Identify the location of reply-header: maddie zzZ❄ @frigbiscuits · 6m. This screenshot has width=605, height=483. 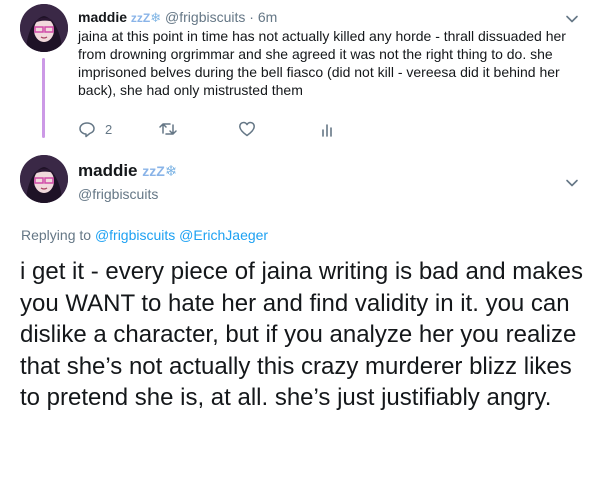
(321, 17).